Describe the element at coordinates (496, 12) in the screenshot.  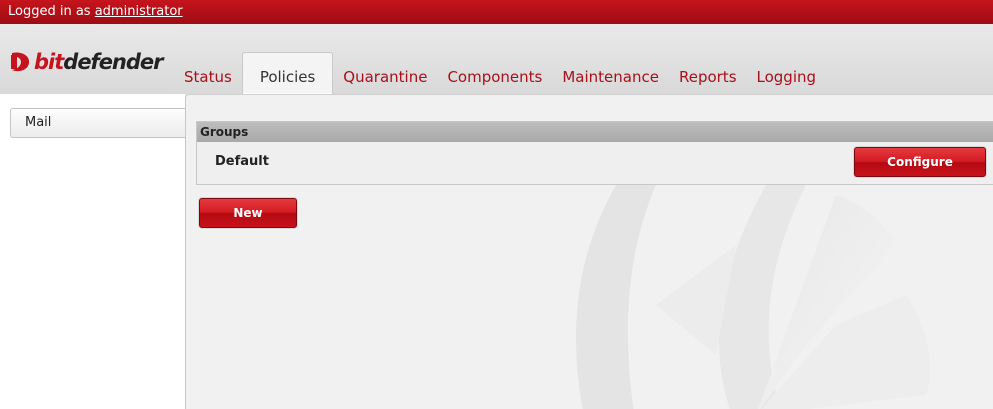
I see `top-status-bar: Logged in as administrator` at that location.